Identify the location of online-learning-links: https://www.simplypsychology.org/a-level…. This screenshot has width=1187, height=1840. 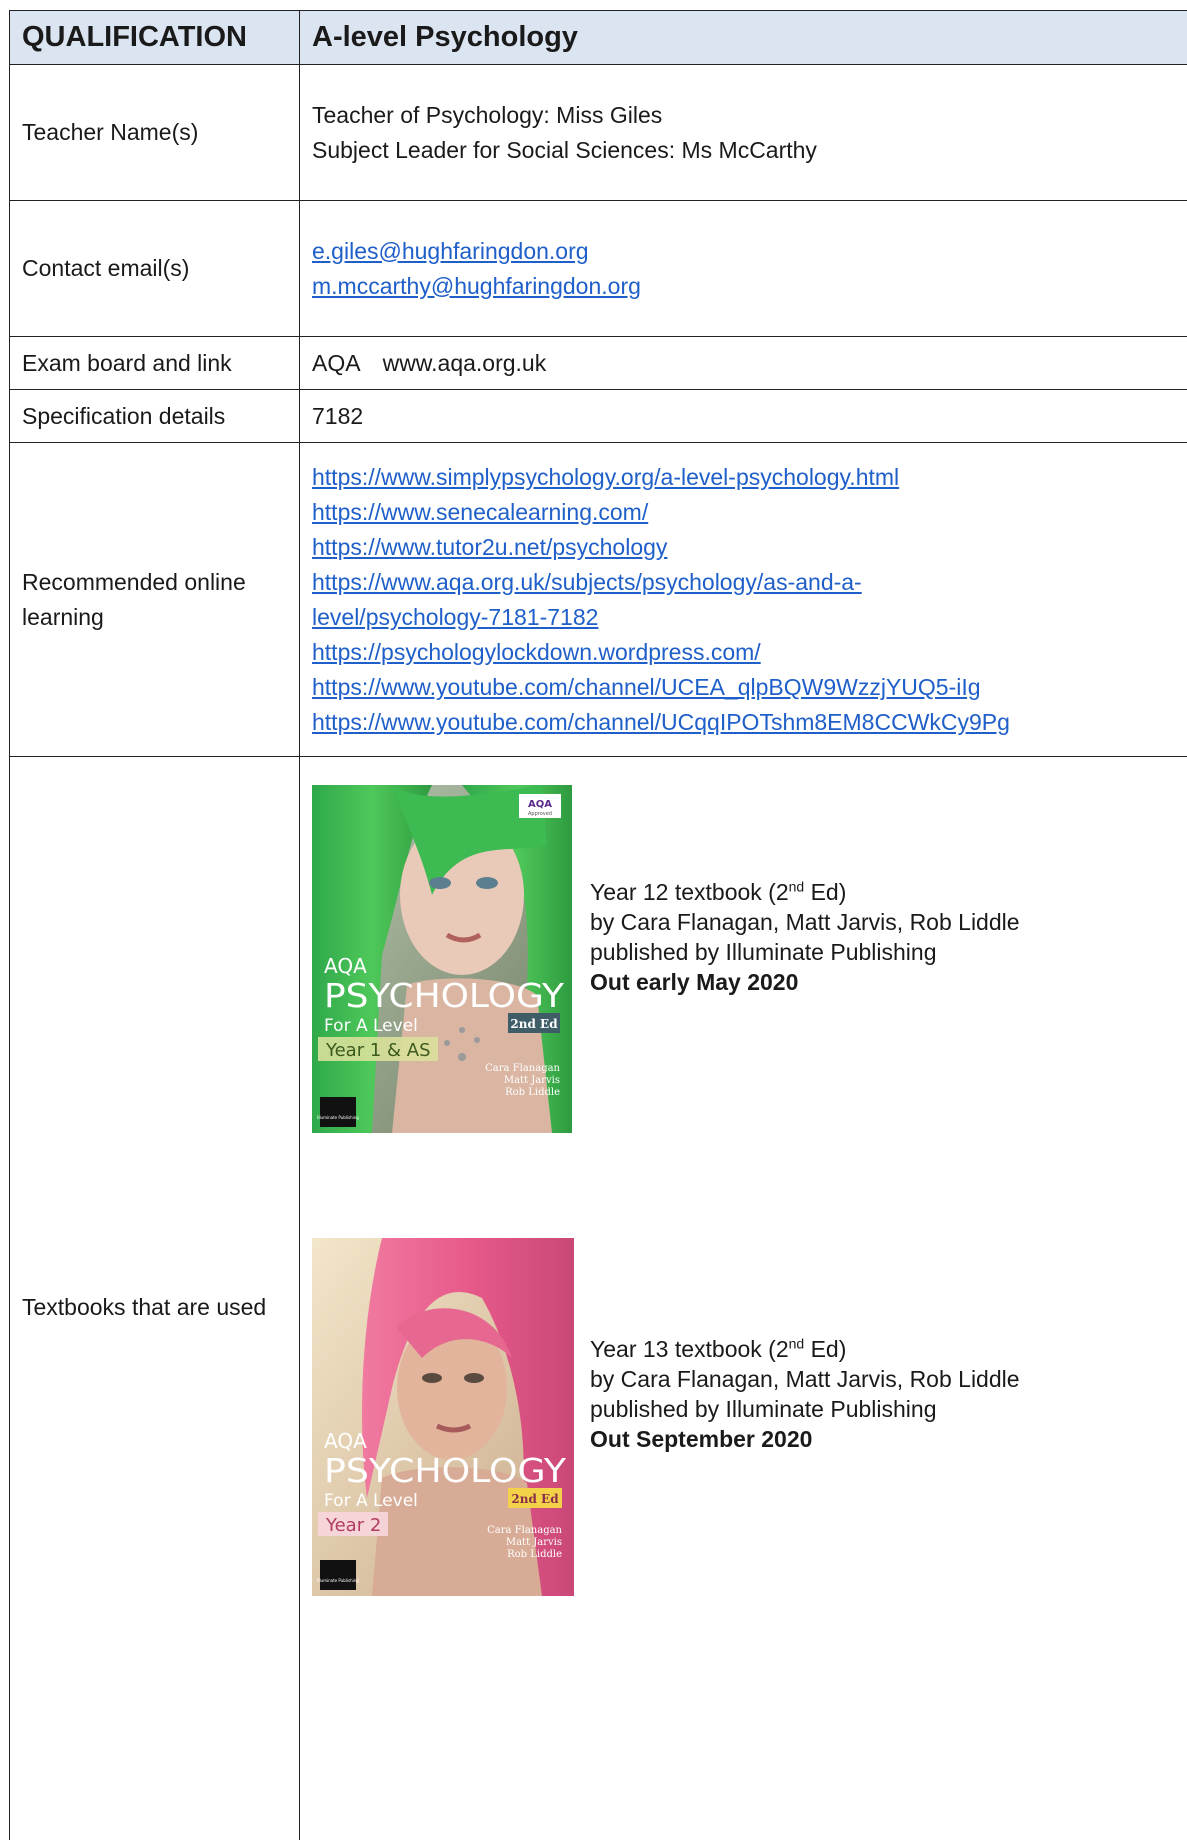
(743, 599).